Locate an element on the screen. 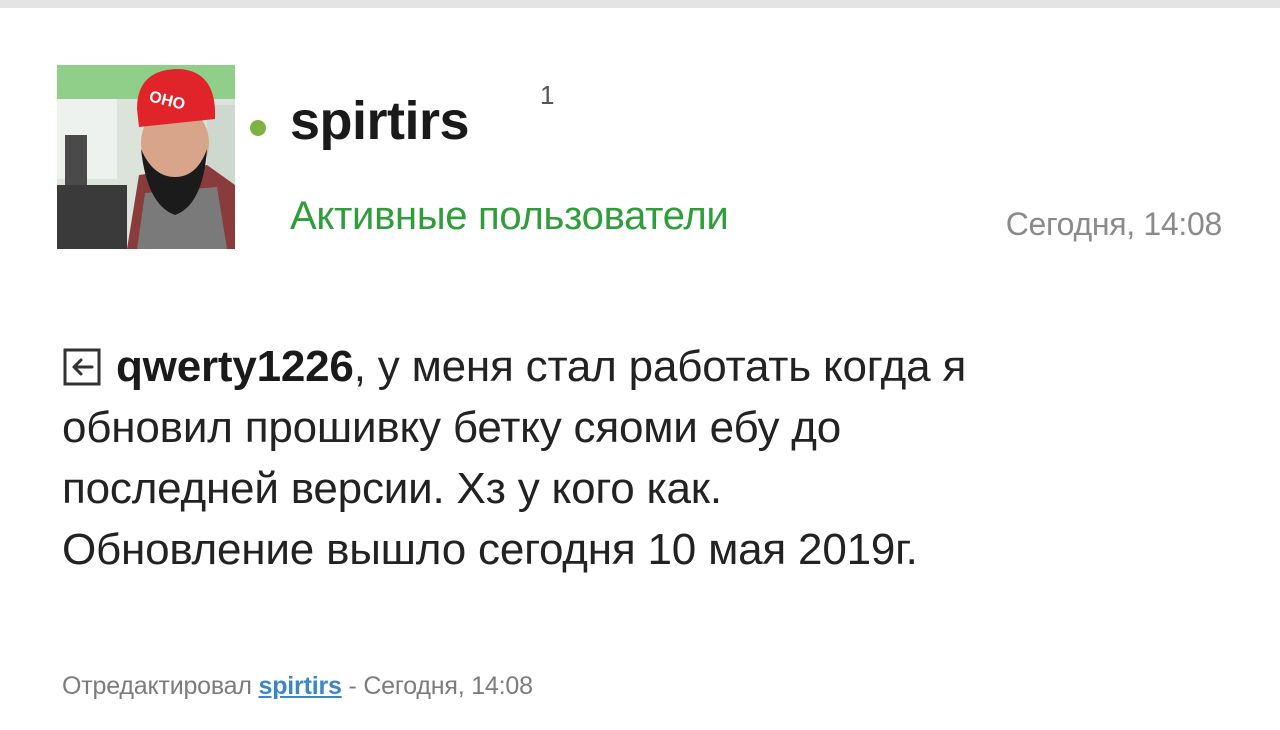 Image resolution: width=1280 pixels, height=730 pixels. online-status-dot is located at coordinates (258, 128).